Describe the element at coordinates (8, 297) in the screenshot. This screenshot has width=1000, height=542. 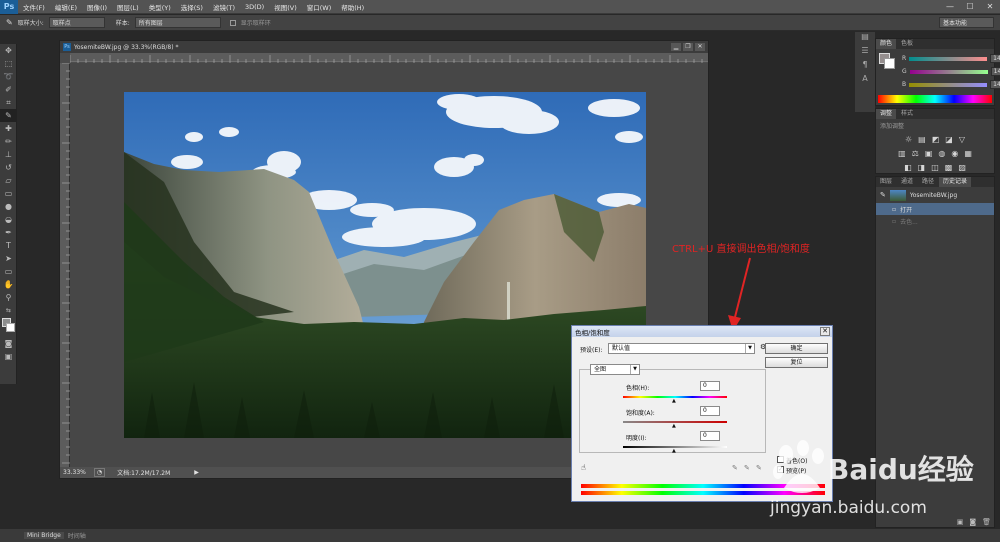
I see `zoom-tool-icon: ⚲` at that location.